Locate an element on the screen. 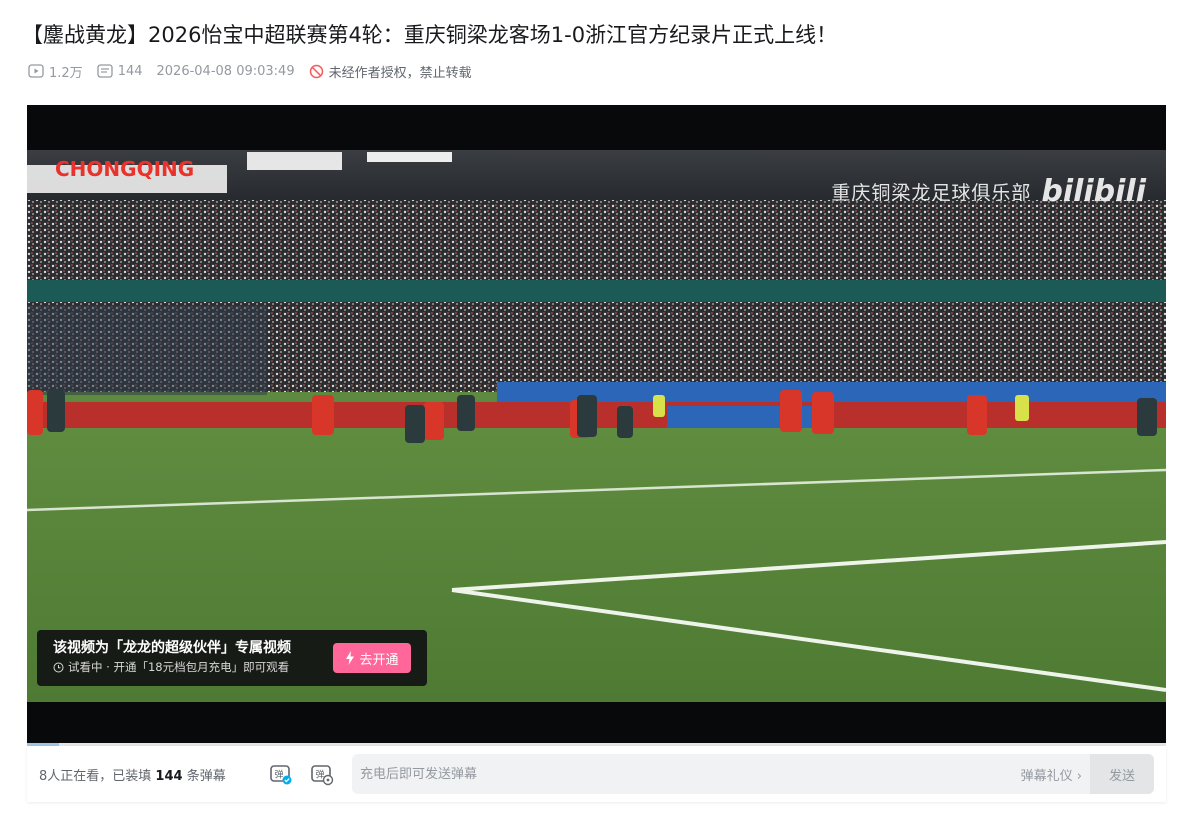 The image size is (1181, 815). no-repost-icon is located at coordinates (316, 71).